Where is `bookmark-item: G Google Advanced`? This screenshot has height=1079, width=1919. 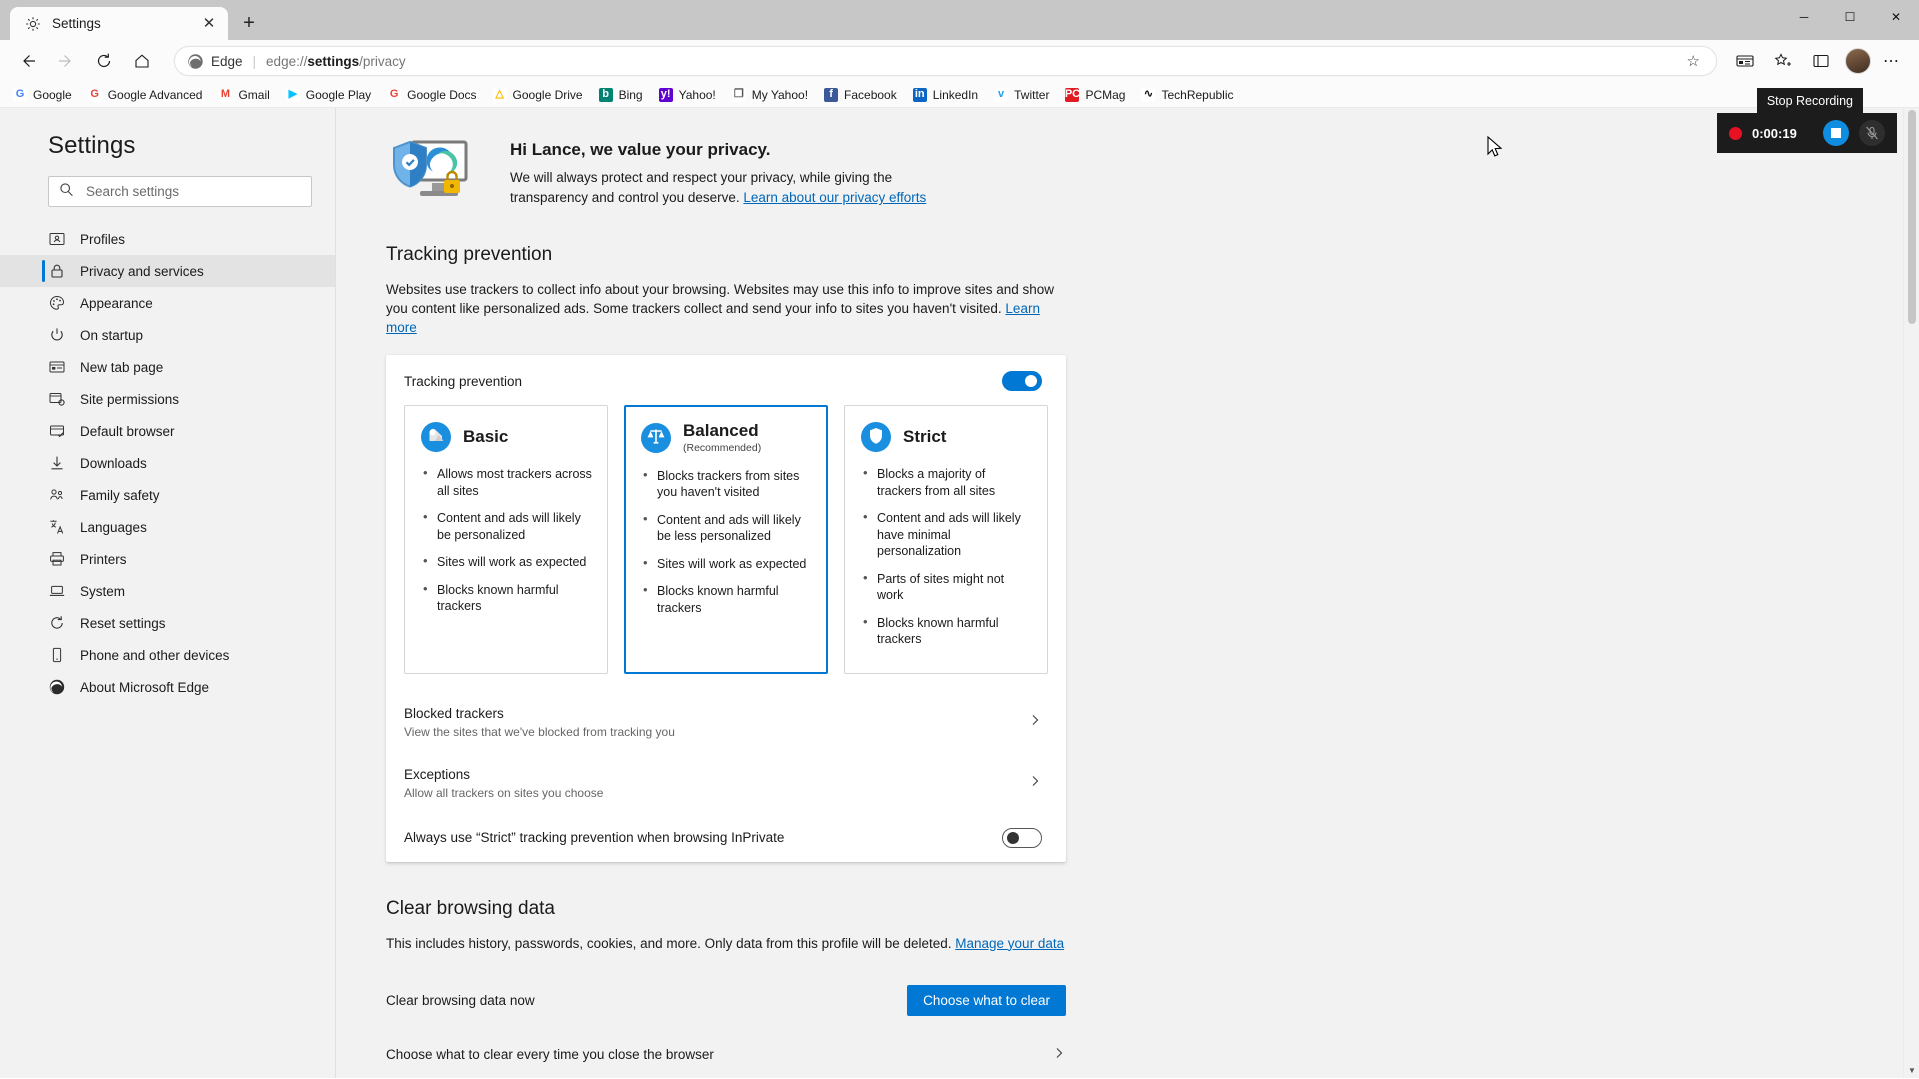
bookmark-item: G Google Advanced is located at coordinates (145, 95).